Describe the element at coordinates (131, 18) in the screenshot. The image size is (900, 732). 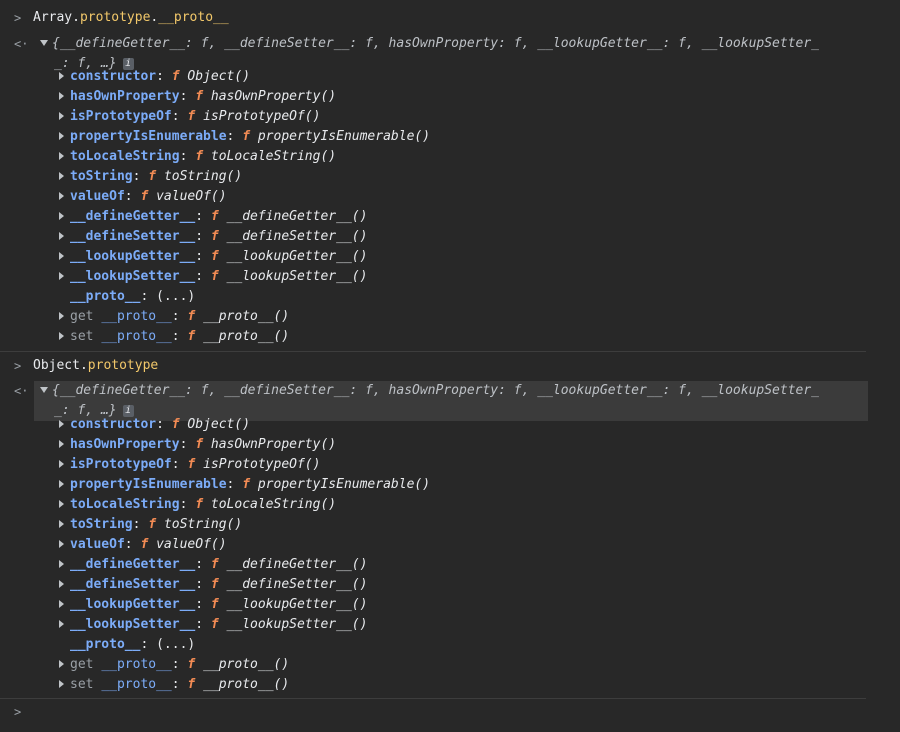
I see `command-text: Array.prototype.__proto__` at that location.